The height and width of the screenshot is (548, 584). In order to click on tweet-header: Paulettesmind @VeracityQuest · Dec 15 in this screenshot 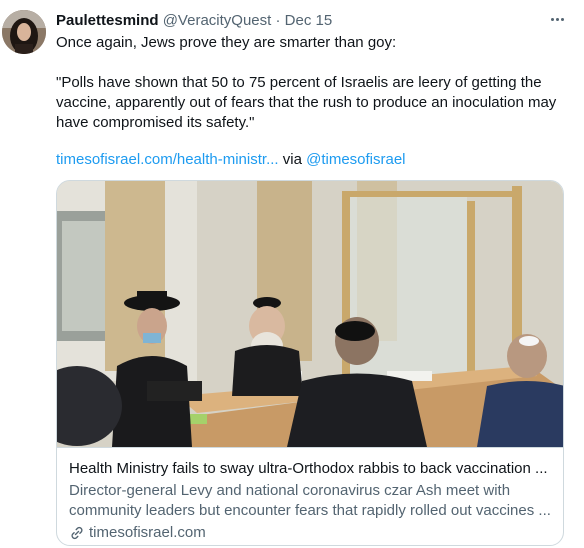, I will do `click(194, 21)`.